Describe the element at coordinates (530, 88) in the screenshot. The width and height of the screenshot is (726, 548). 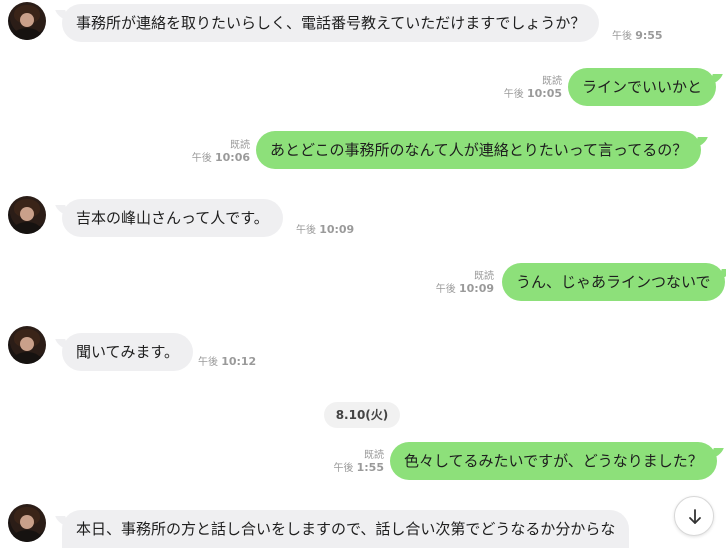
I see `message-meta: 既読 午後 10:05` at that location.